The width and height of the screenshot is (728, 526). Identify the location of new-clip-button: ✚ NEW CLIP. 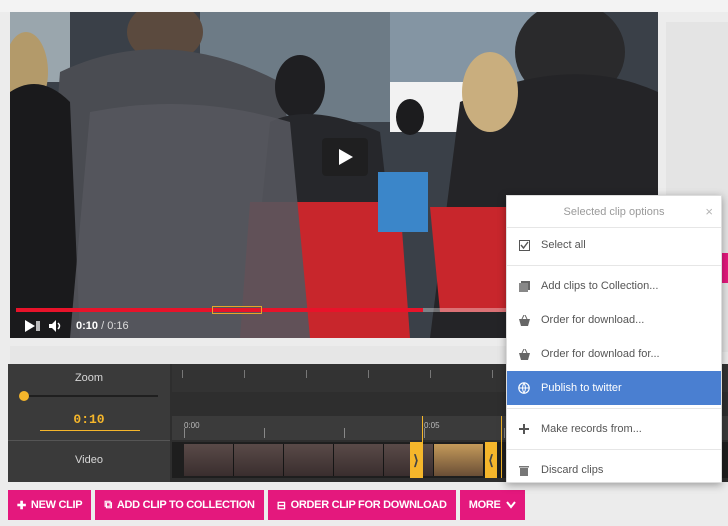
(50, 505).